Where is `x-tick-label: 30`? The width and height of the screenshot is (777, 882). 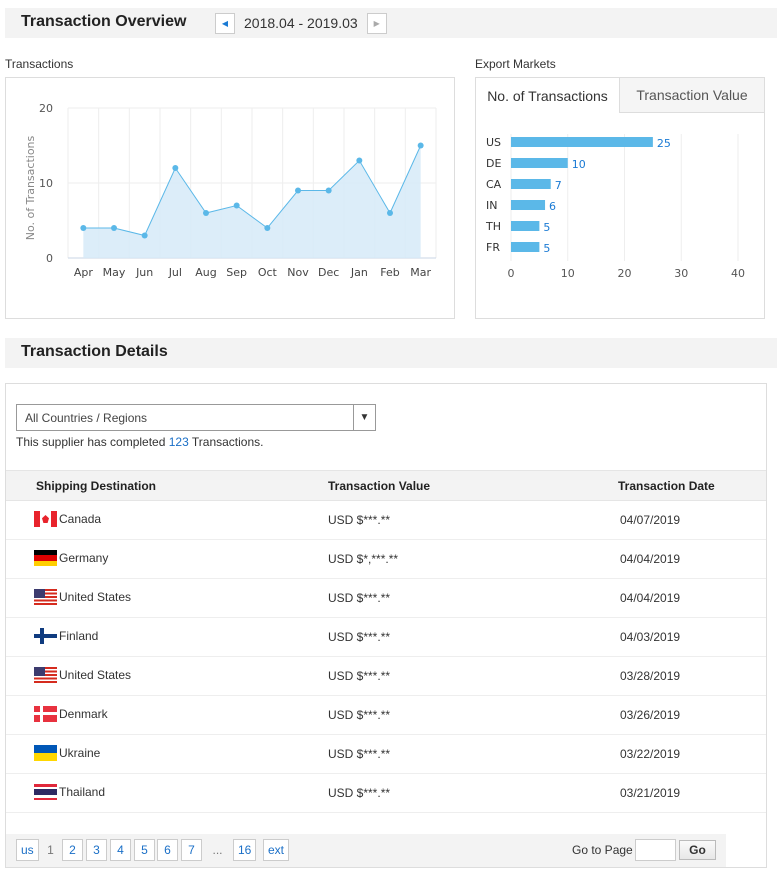
x-tick-label: 30 is located at coordinates (681, 273).